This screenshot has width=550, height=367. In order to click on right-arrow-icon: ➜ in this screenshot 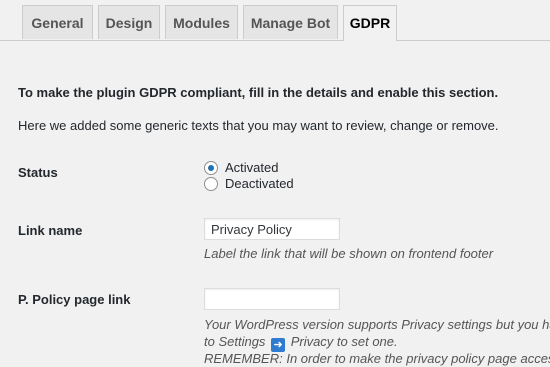, I will do `click(278, 345)`.